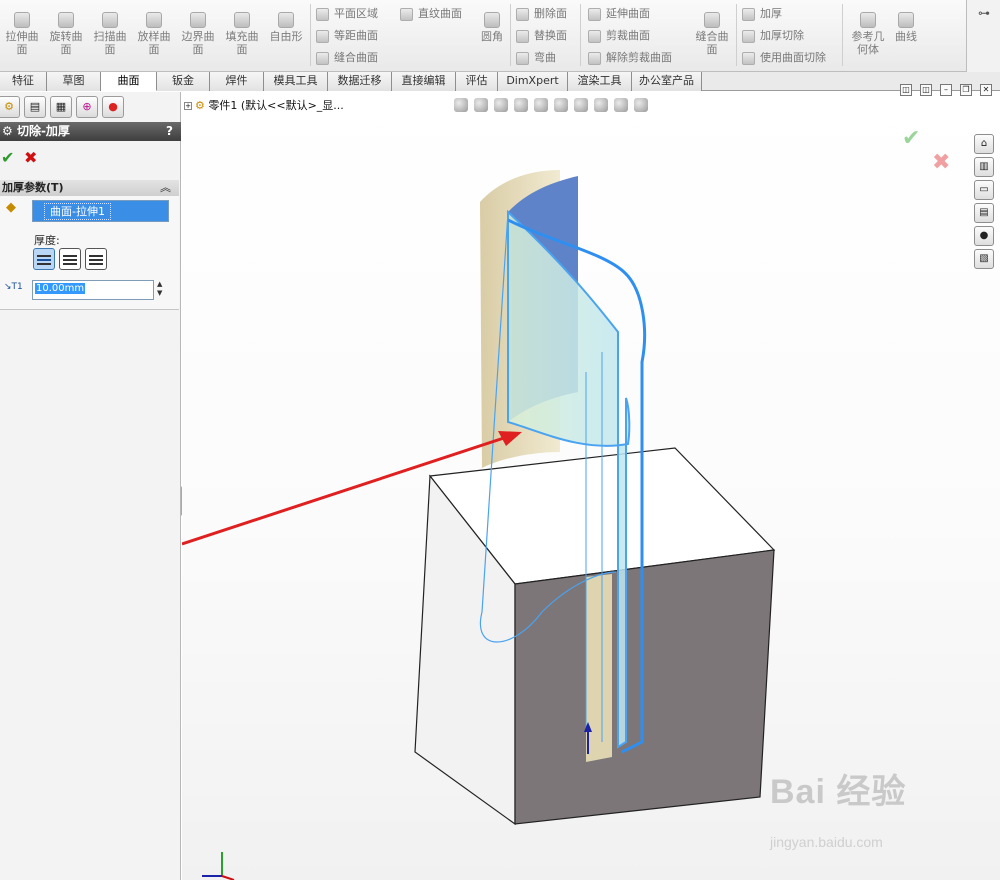 This screenshot has height=880, width=1000. Describe the element at coordinates (154, 36) in the screenshot. I see `lofted-surface-button: 放样曲 面` at that location.